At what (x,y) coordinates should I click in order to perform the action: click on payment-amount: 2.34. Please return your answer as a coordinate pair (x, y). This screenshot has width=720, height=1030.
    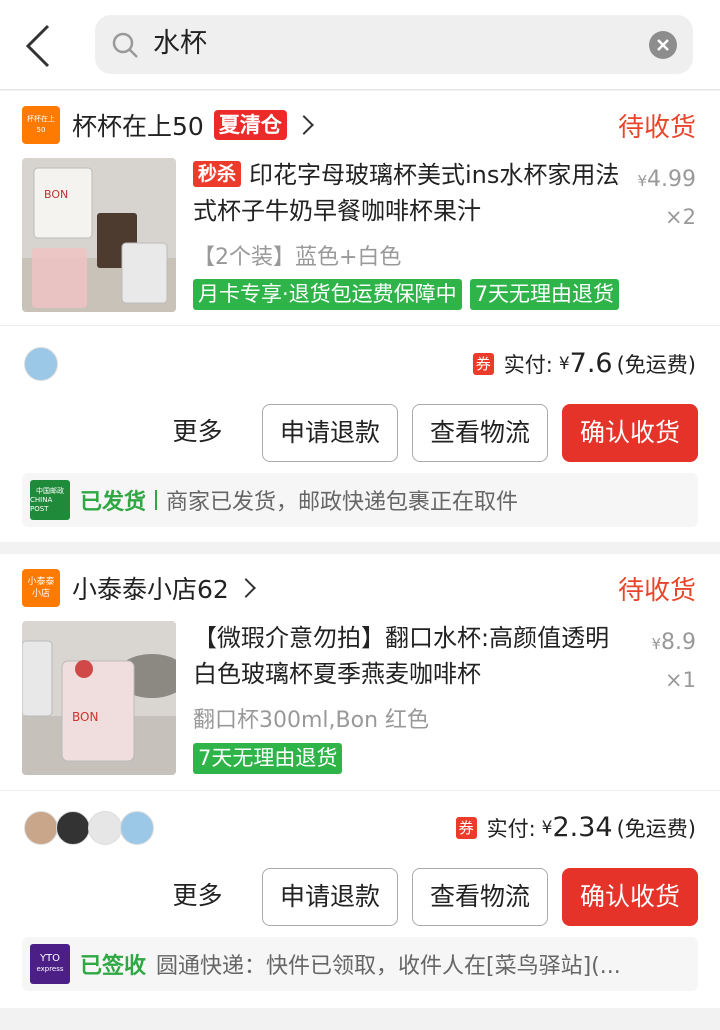
    Looking at the image, I should click on (582, 827).